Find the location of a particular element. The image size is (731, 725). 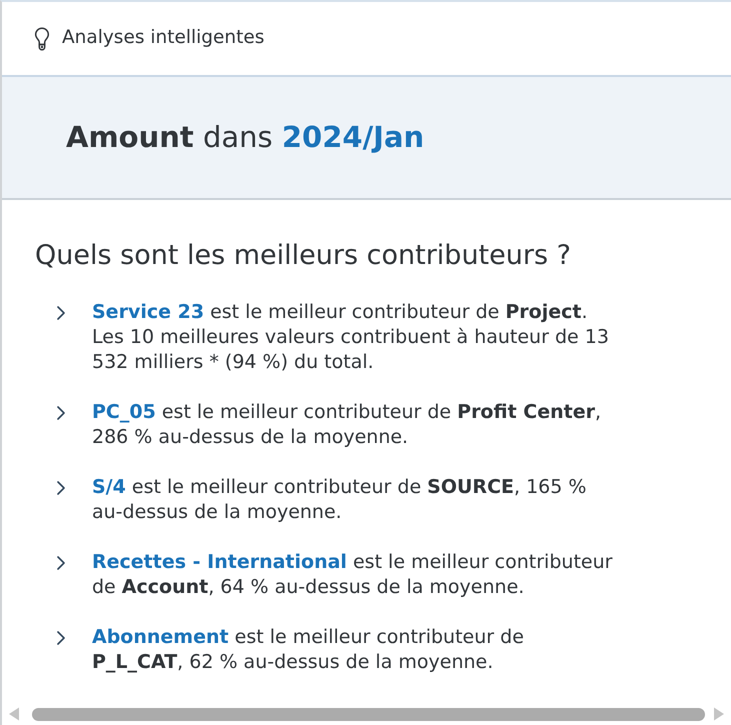

scrollbar-thumb is located at coordinates (368, 714).